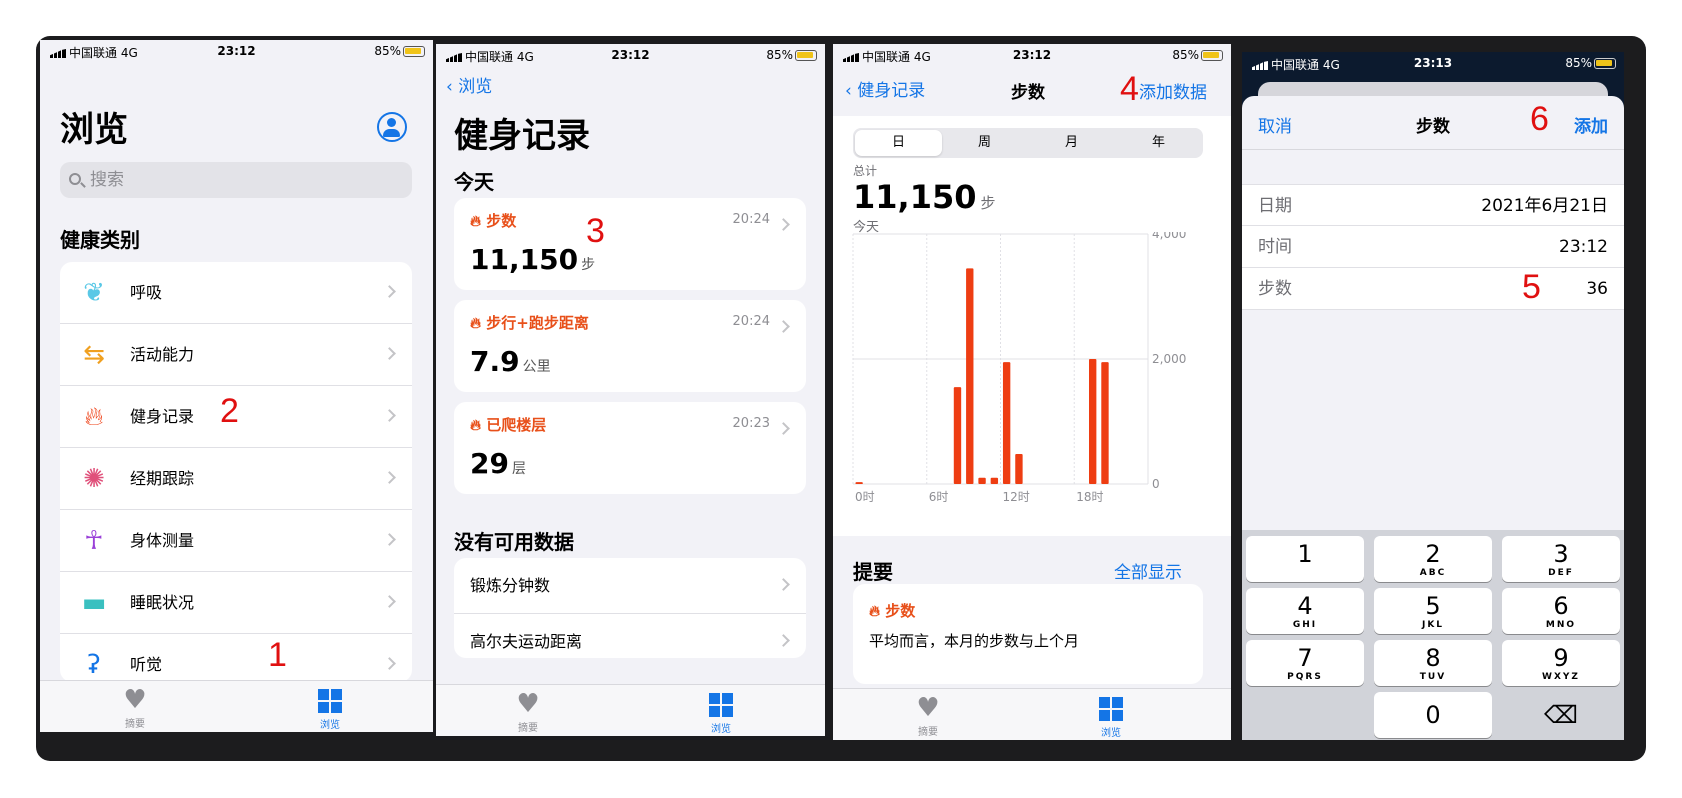 This screenshot has height=798, width=1682. Describe the element at coordinates (1561, 715) in the screenshot. I see `backspace-key: ⌫` at that location.